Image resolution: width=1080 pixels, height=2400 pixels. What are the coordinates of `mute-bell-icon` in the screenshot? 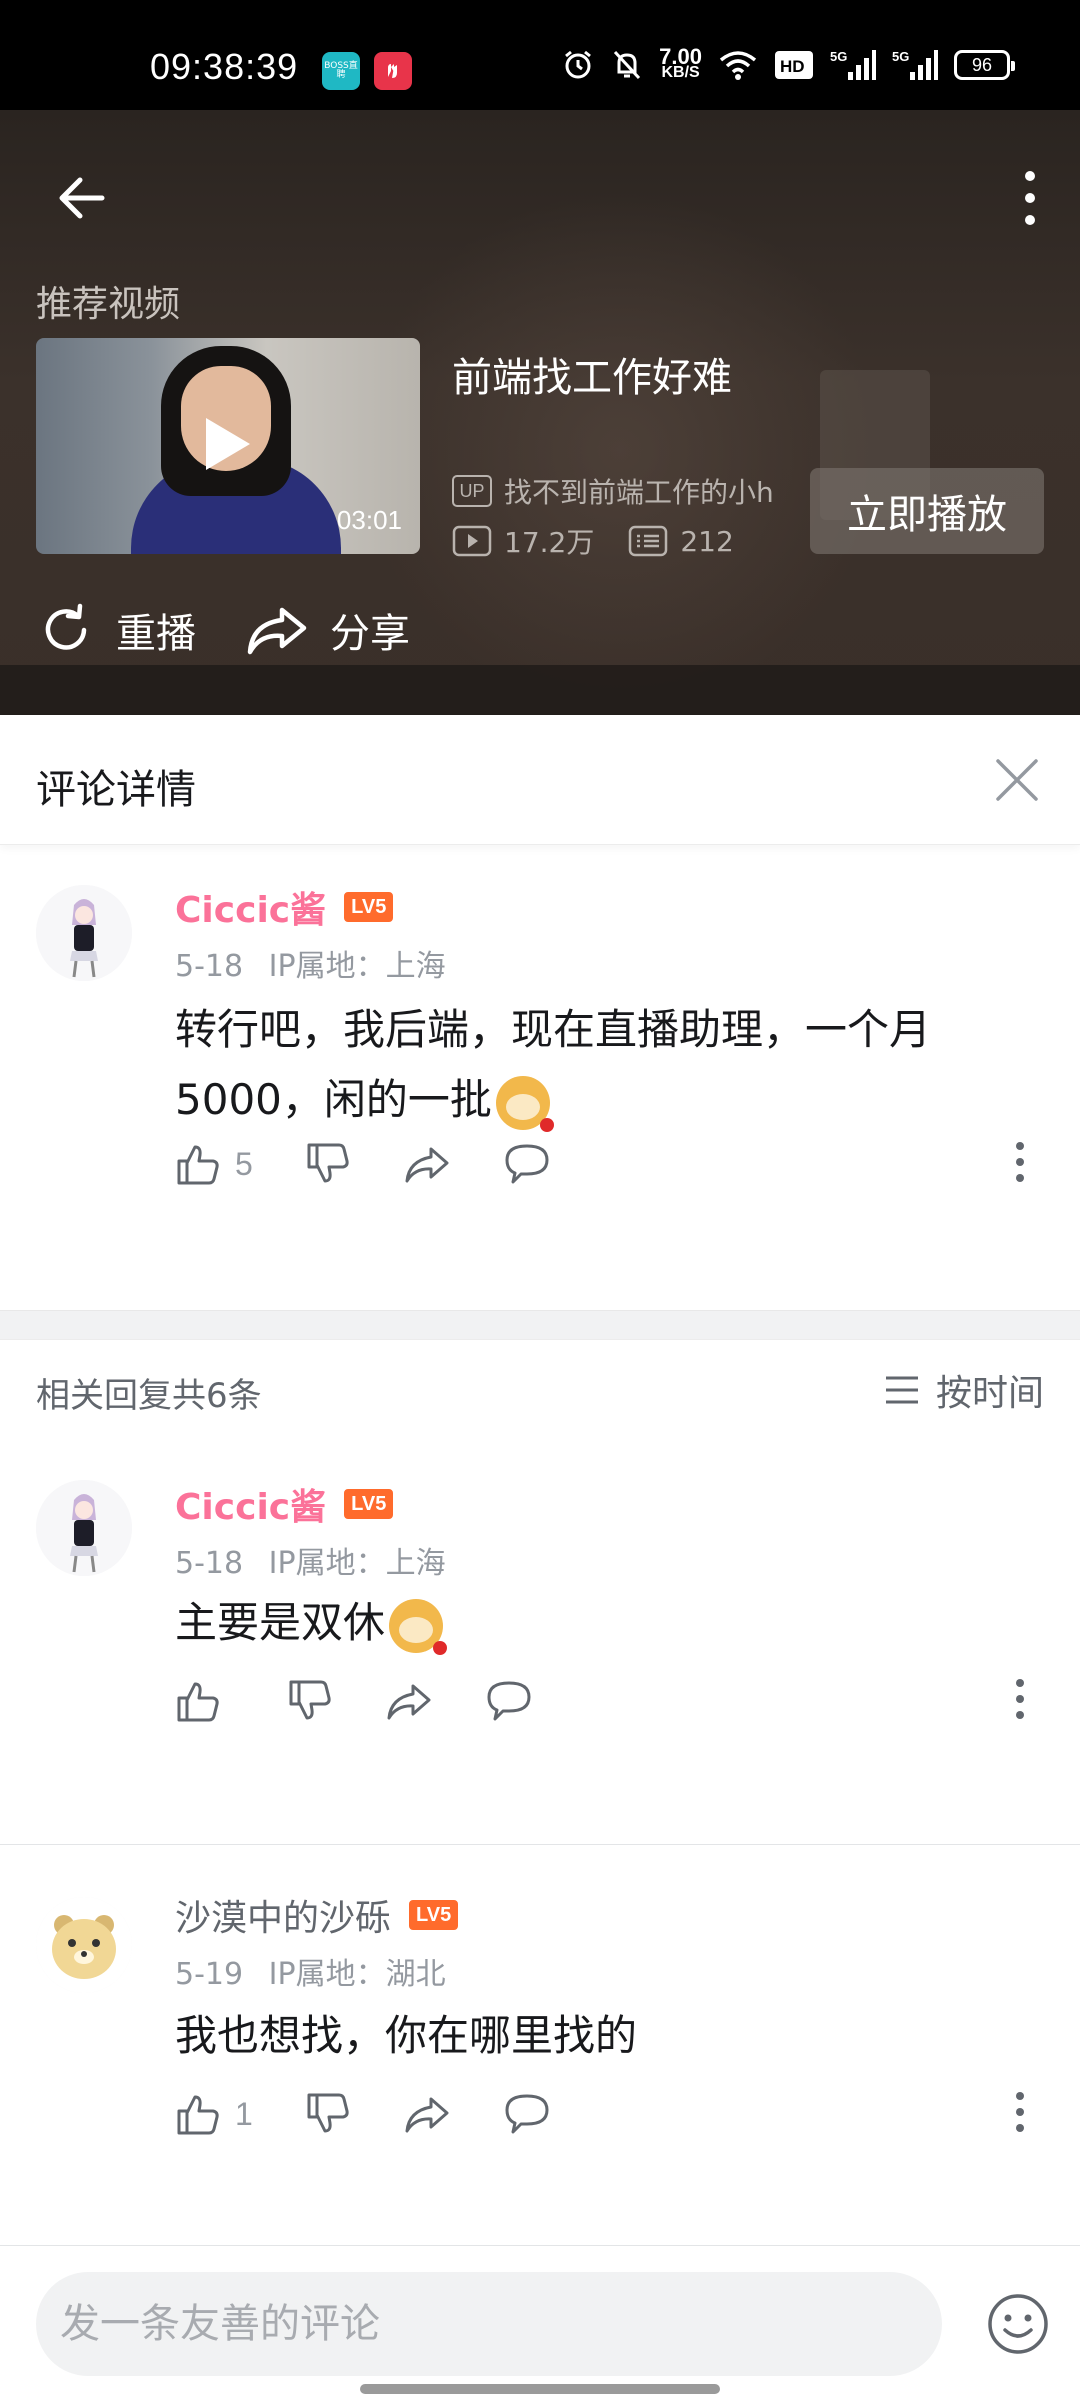 It's located at (627, 65).